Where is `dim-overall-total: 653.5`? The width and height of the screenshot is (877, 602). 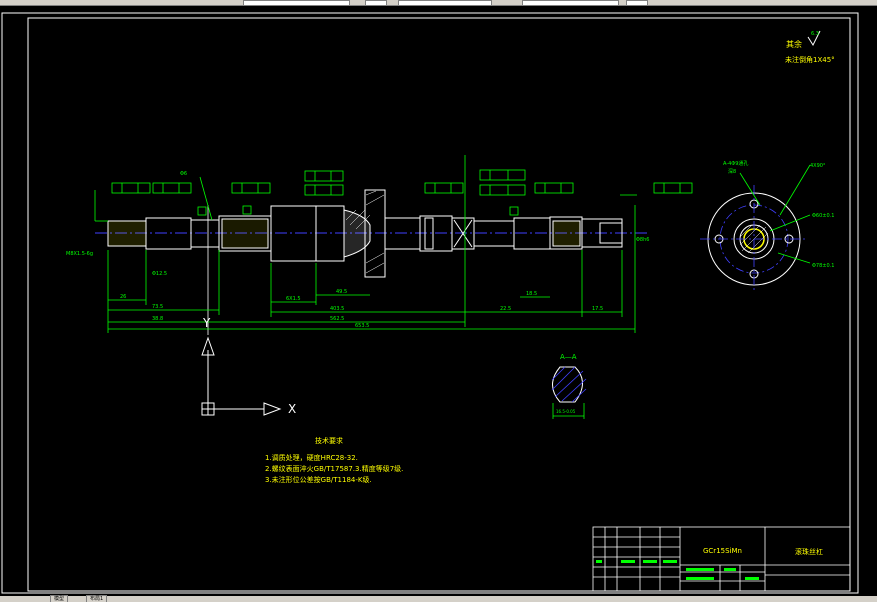 dim-overall-total: 653.5 is located at coordinates (362, 326).